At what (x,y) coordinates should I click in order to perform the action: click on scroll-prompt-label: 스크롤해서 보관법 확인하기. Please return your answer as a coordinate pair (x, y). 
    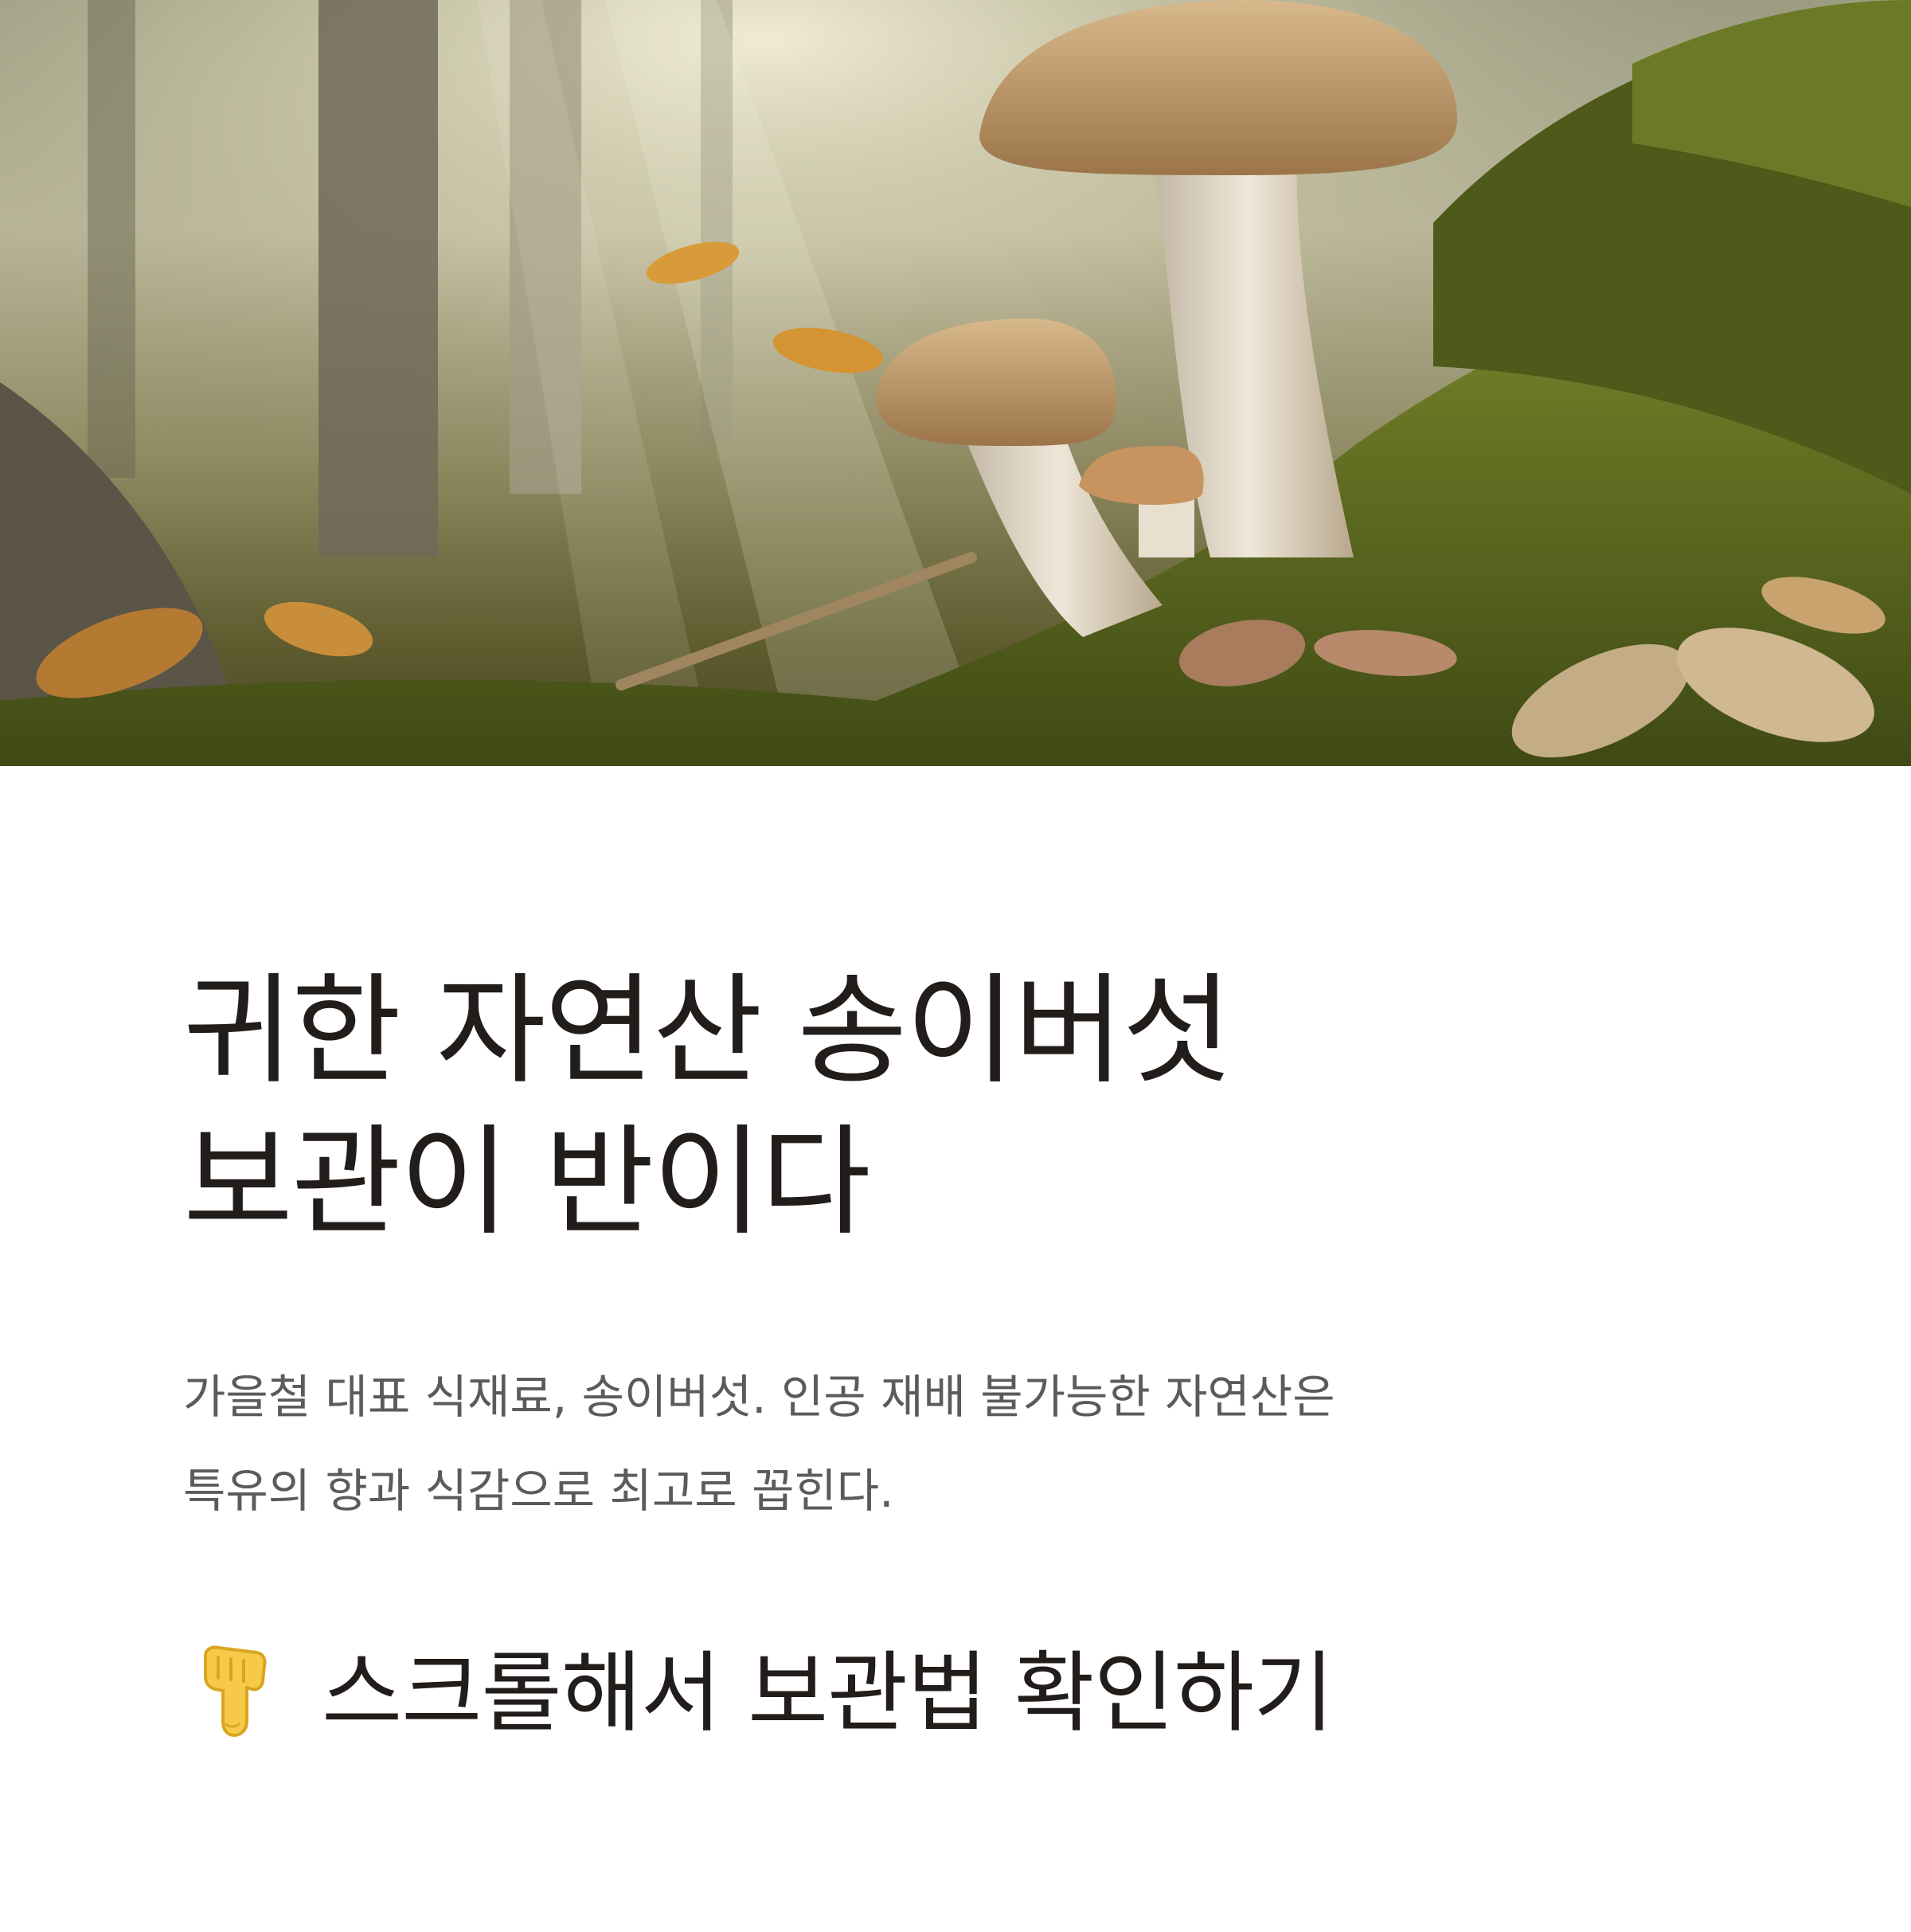
    Looking at the image, I should click on (828, 1693).